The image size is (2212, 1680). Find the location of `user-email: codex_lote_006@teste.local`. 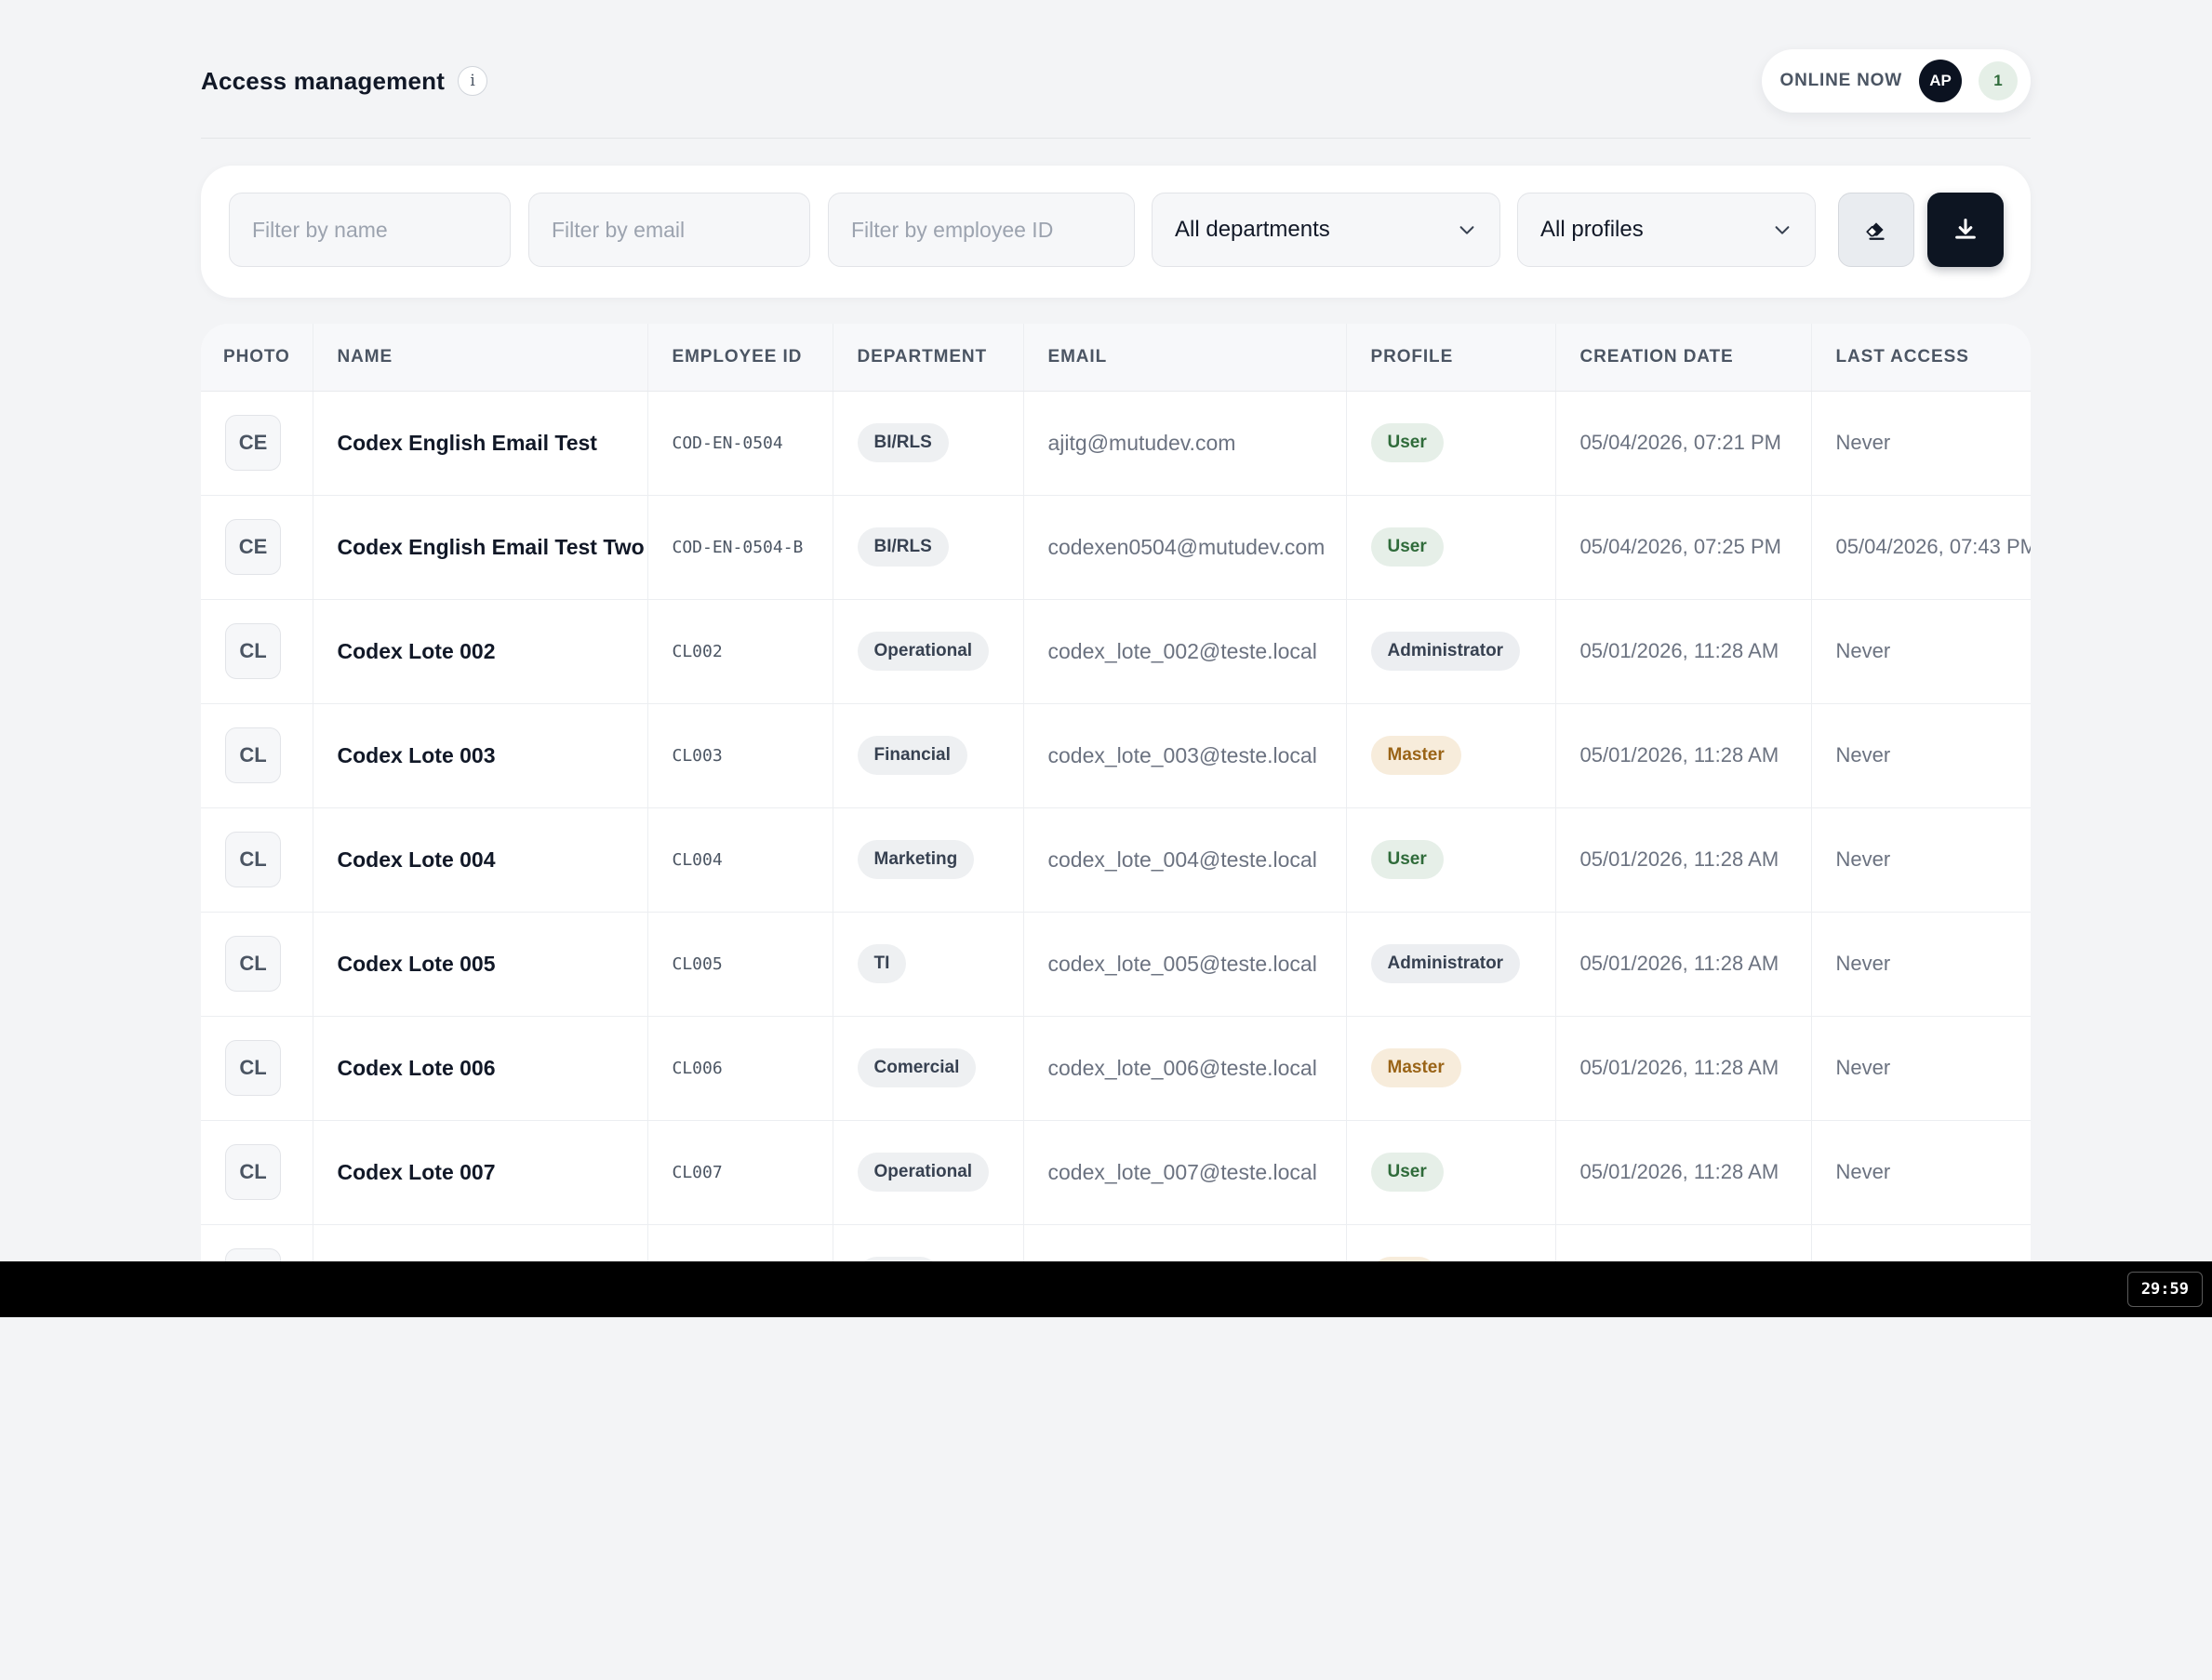

user-email: codex_lote_006@teste.local is located at coordinates (1185, 1068).